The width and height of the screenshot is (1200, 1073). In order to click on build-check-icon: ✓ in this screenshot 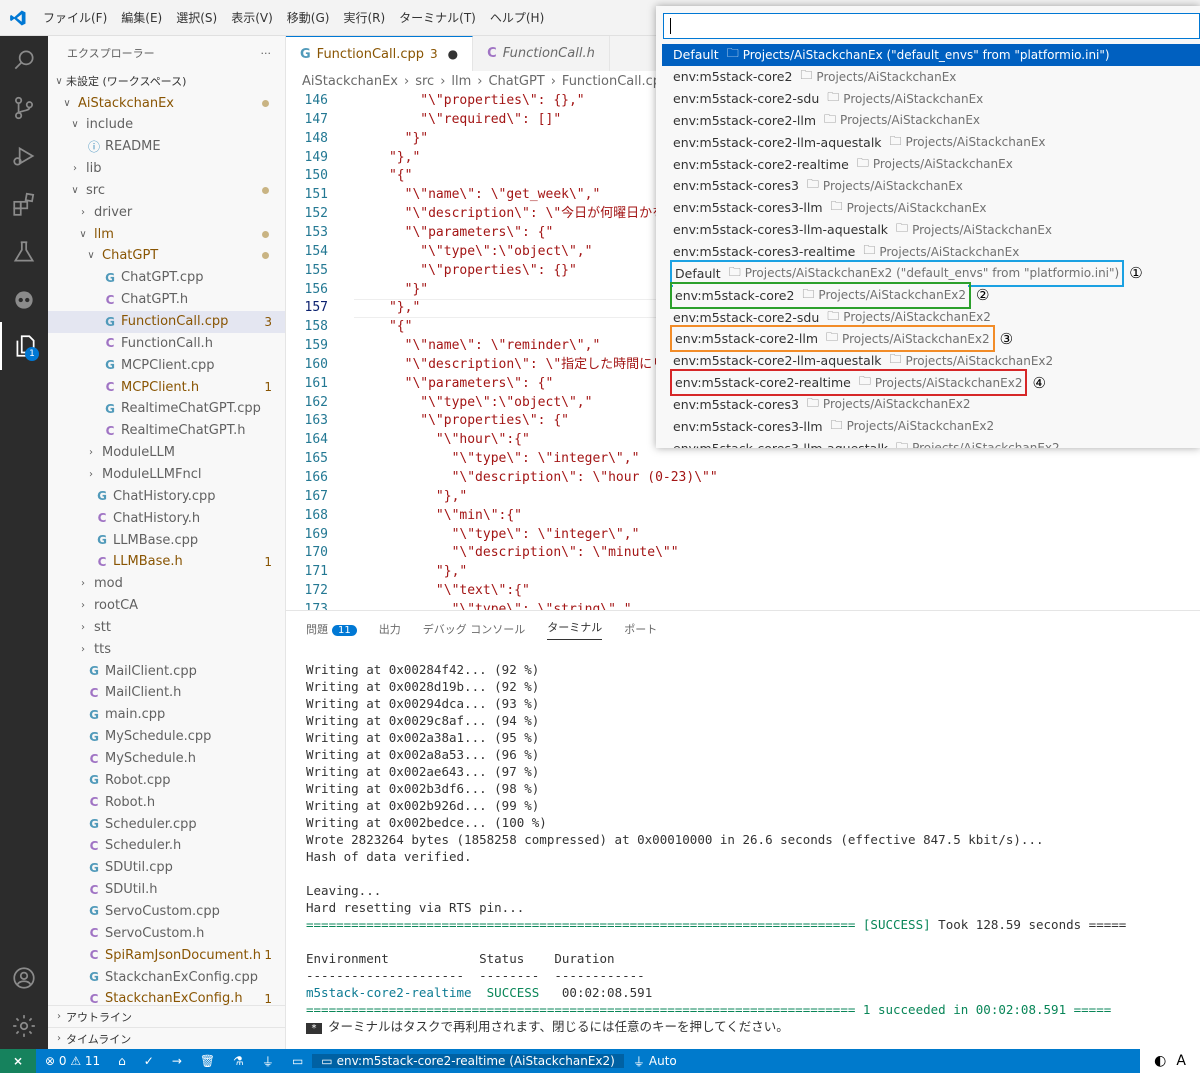, I will do `click(149, 1061)`.